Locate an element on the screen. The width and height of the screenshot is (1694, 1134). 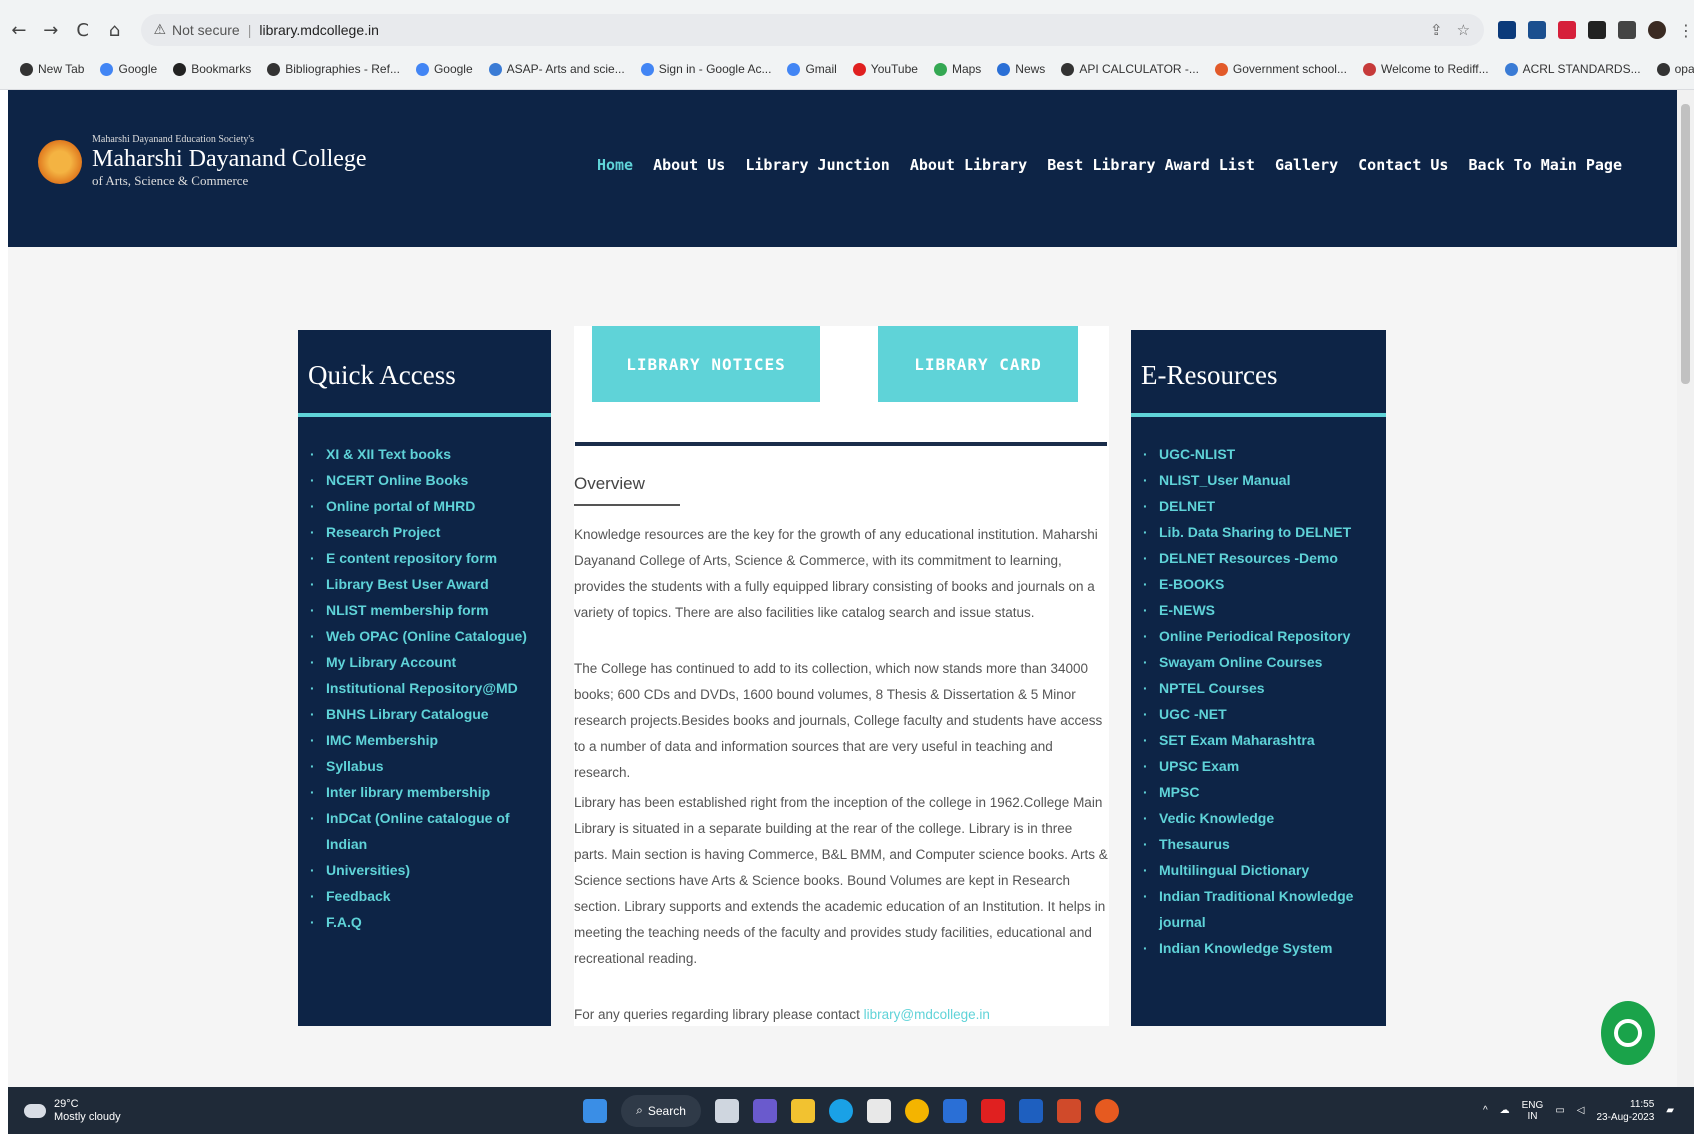
e-resource-link: UPSC Exam is located at coordinates (1264, 766).